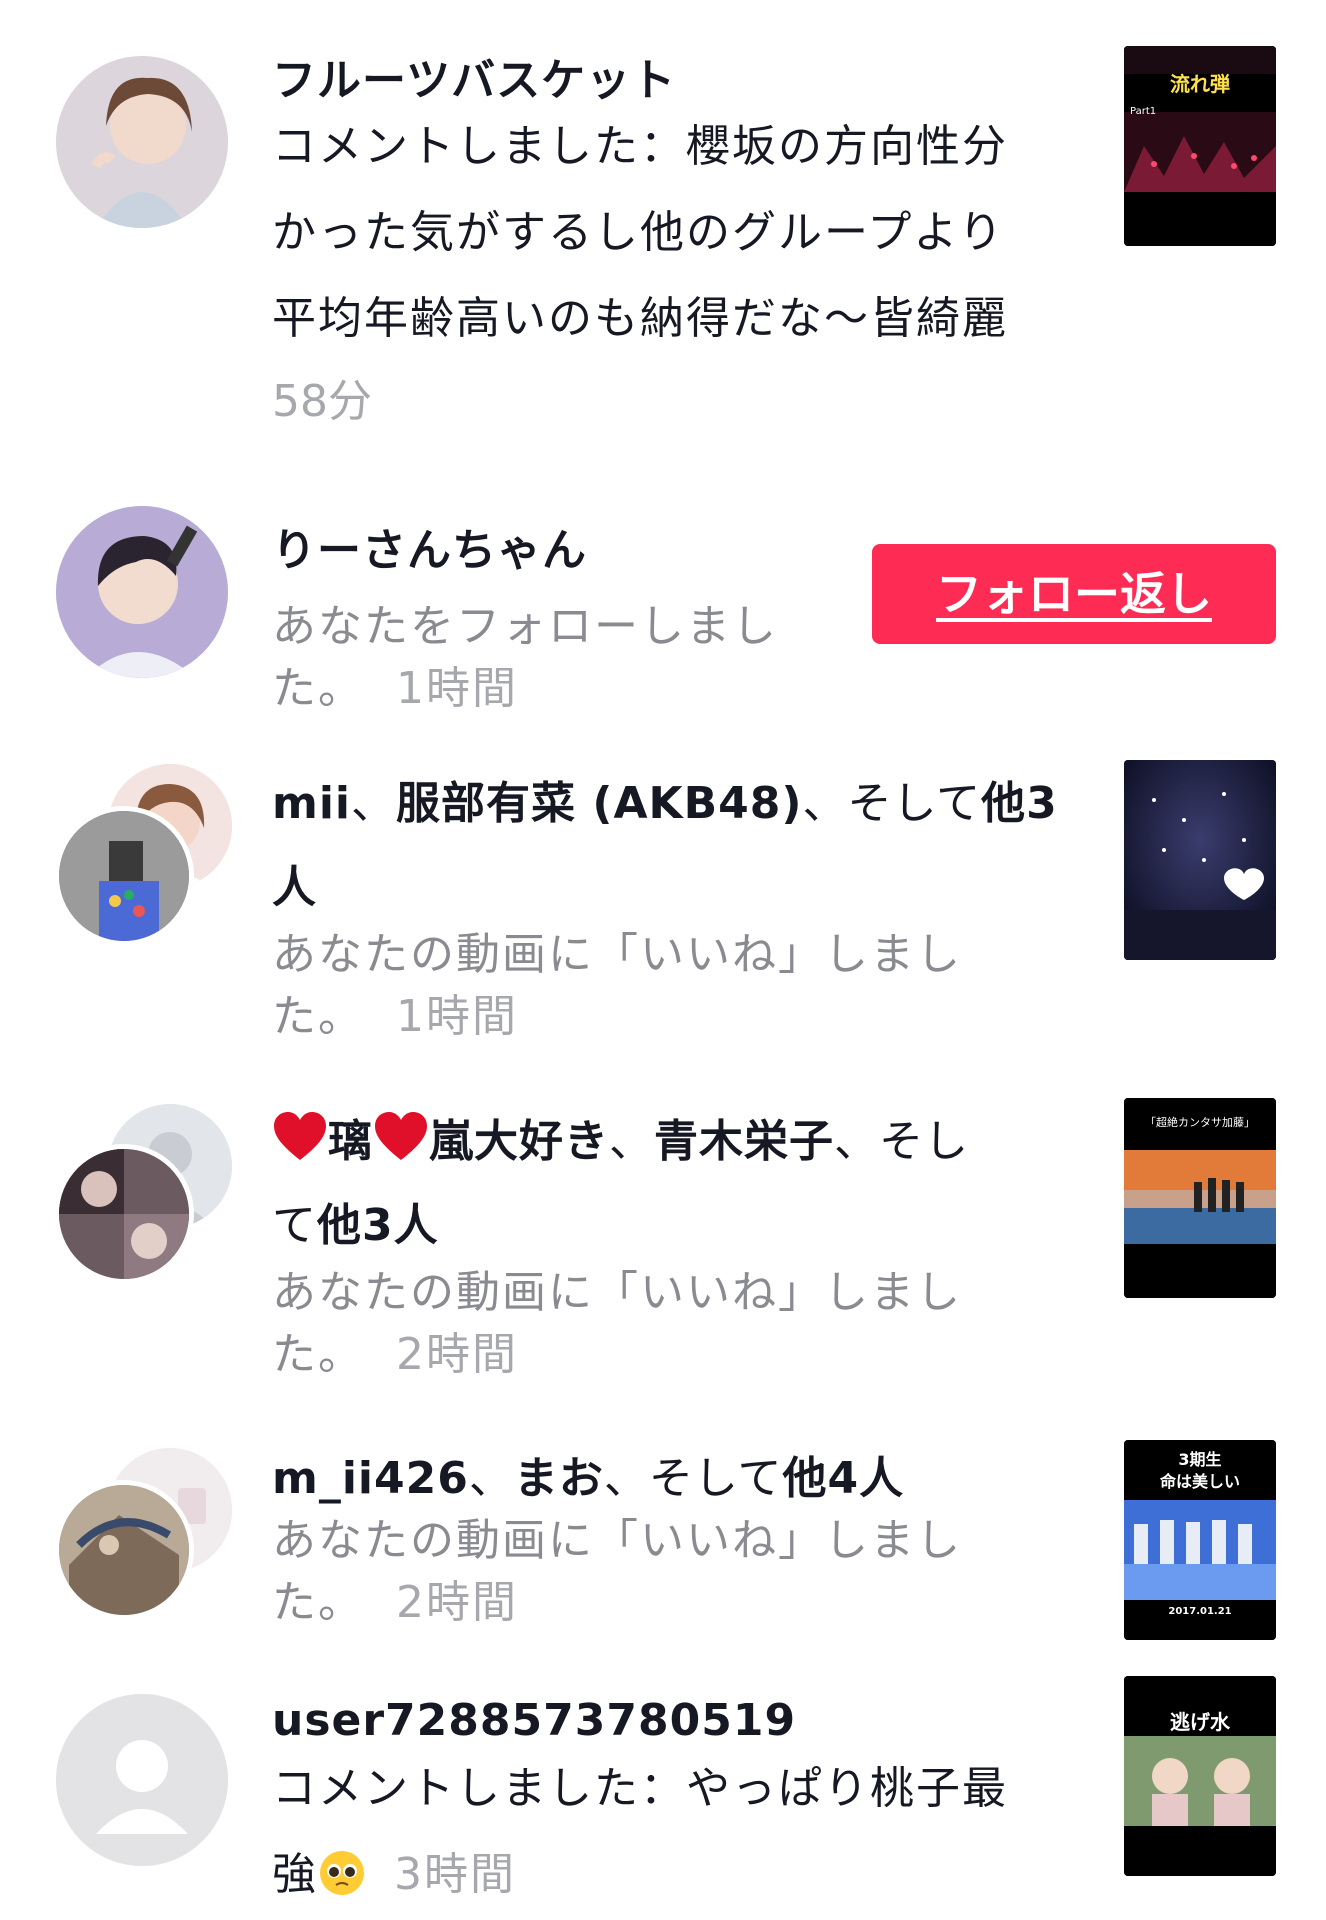 This screenshot has height=1920, width=1326. What do you see at coordinates (294, 1225) in the screenshot?
I see `separator: て` at bounding box center [294, 1225].